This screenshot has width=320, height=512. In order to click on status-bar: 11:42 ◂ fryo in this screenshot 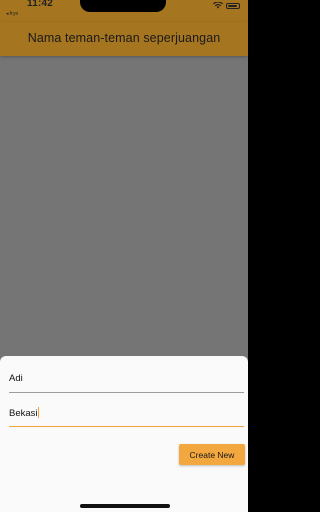, I will do `click(124, 11)`.